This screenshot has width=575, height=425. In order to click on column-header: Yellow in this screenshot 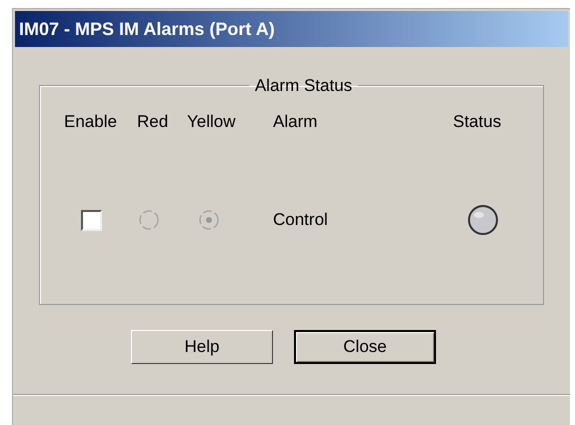, I will do `click(211, 121)`.